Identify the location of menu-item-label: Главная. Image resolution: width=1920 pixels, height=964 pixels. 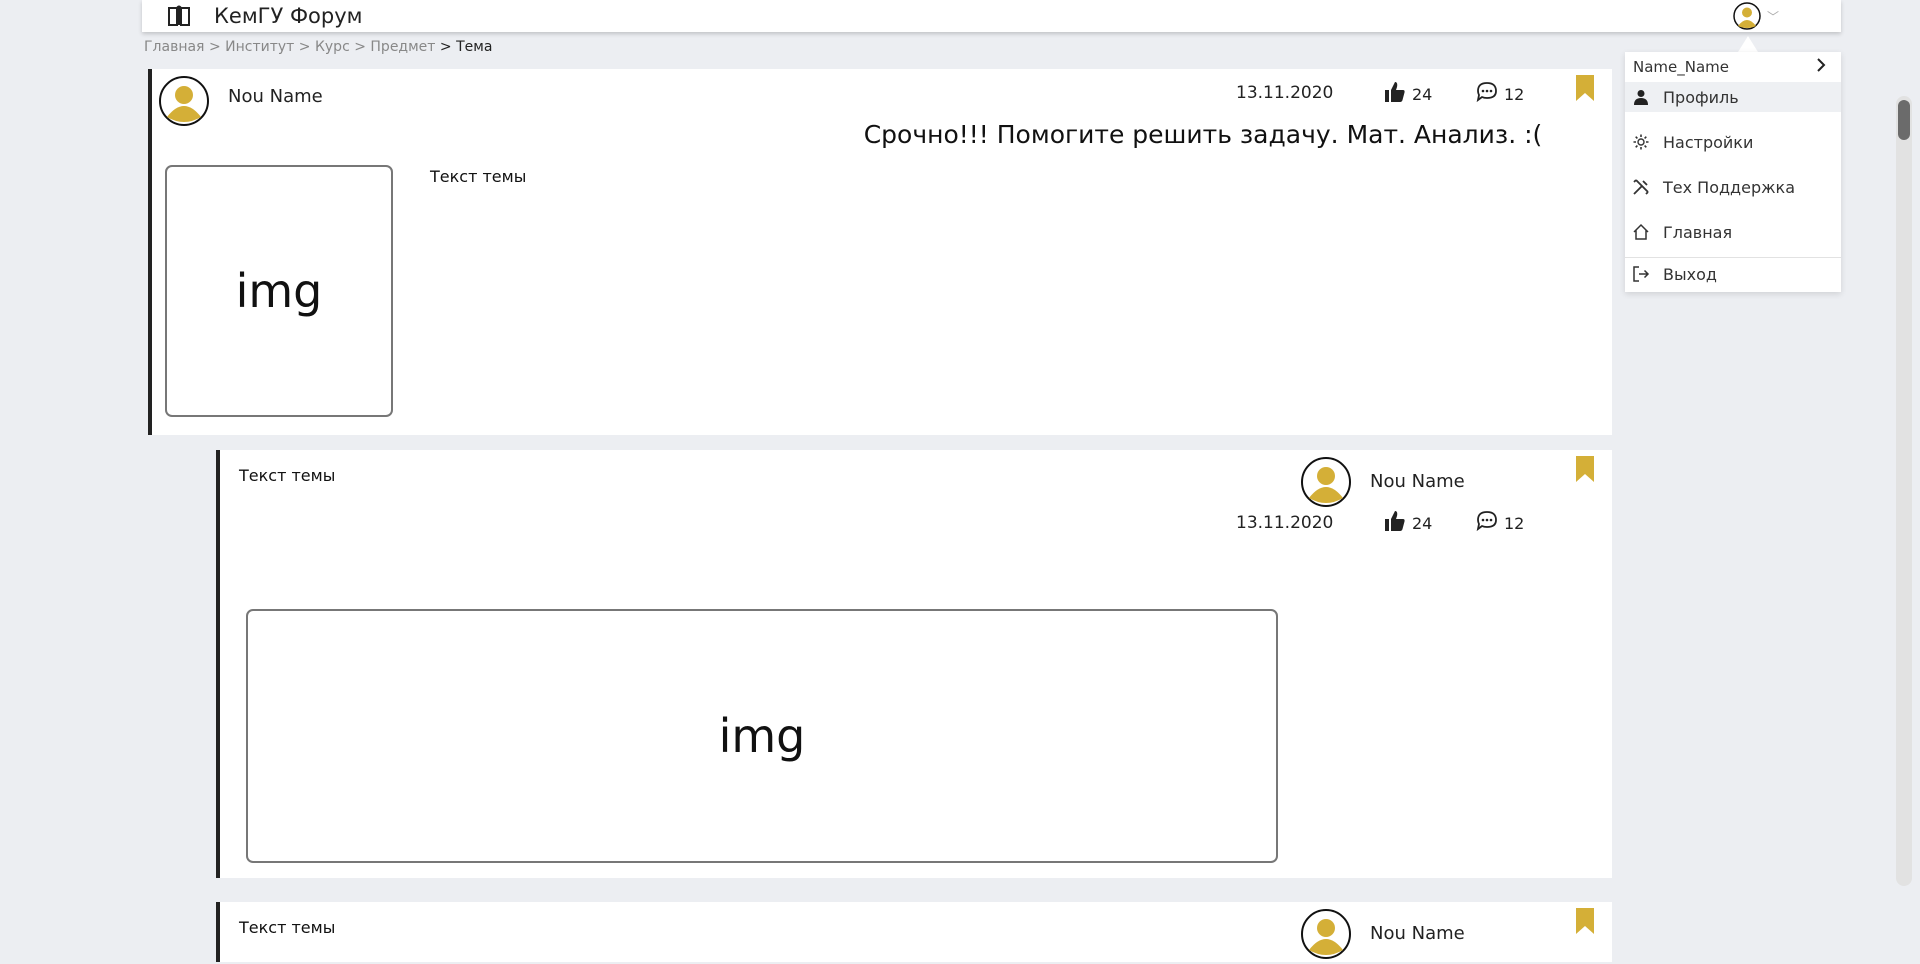
(1698, 232).